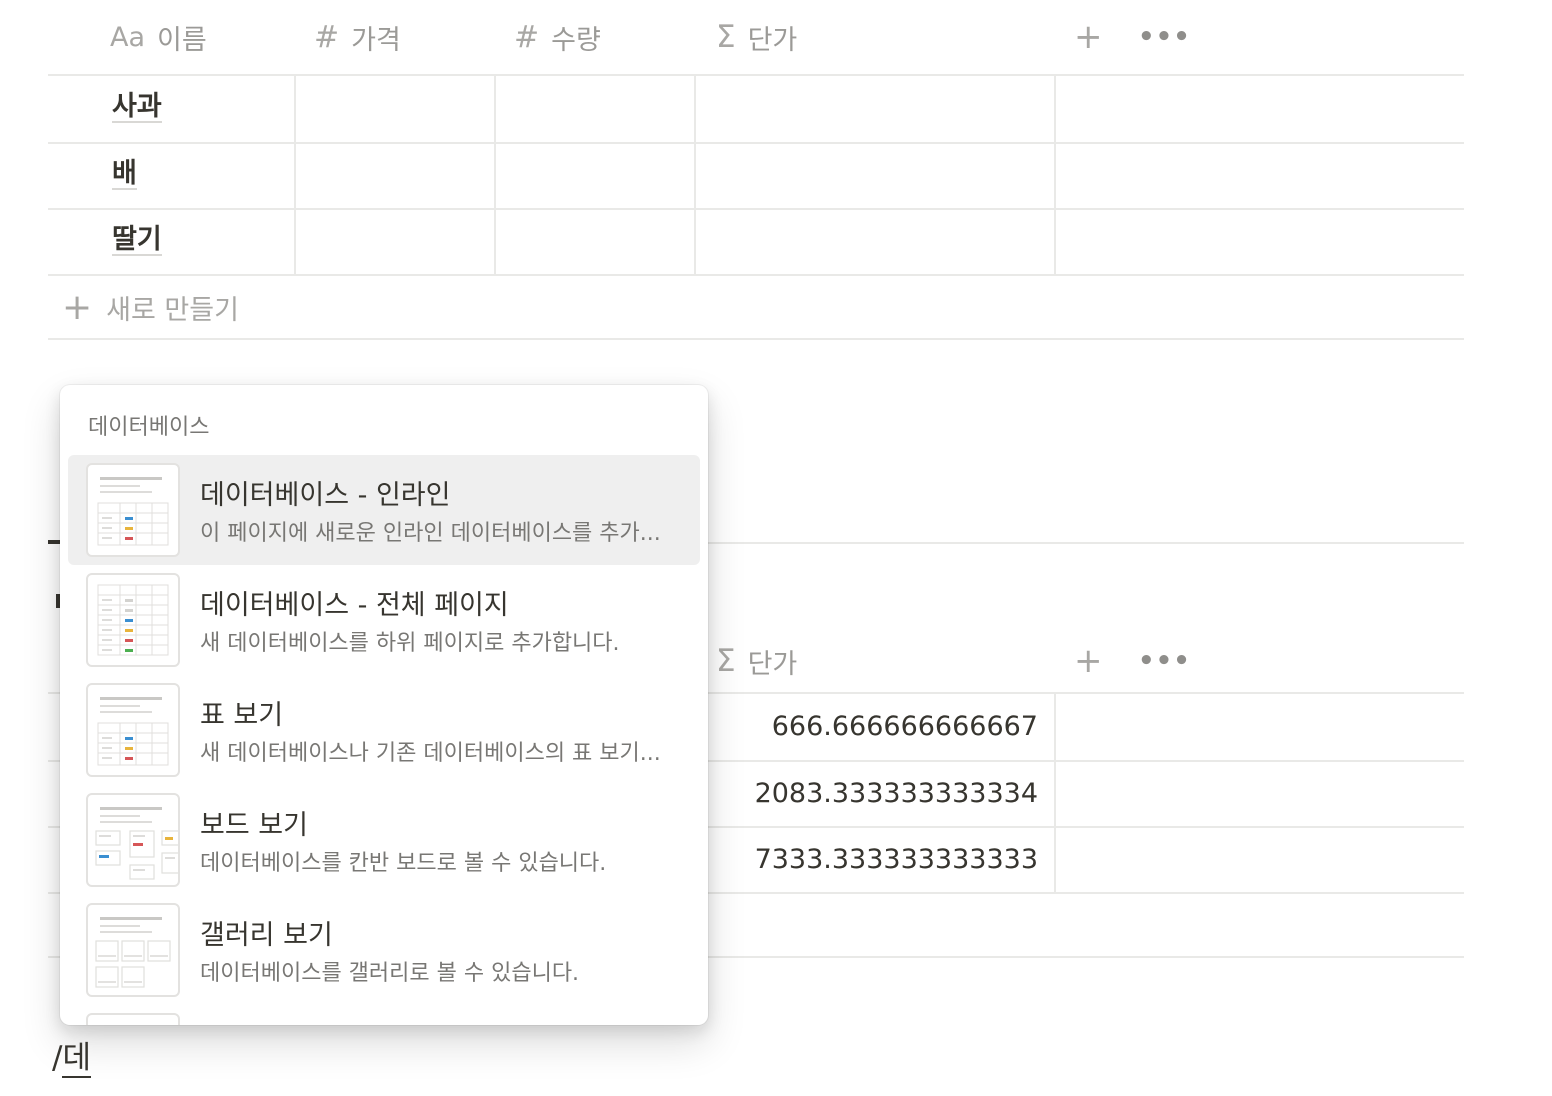  I want to click on next-menu-item-thumbnail-icon, so click(133, 1019).